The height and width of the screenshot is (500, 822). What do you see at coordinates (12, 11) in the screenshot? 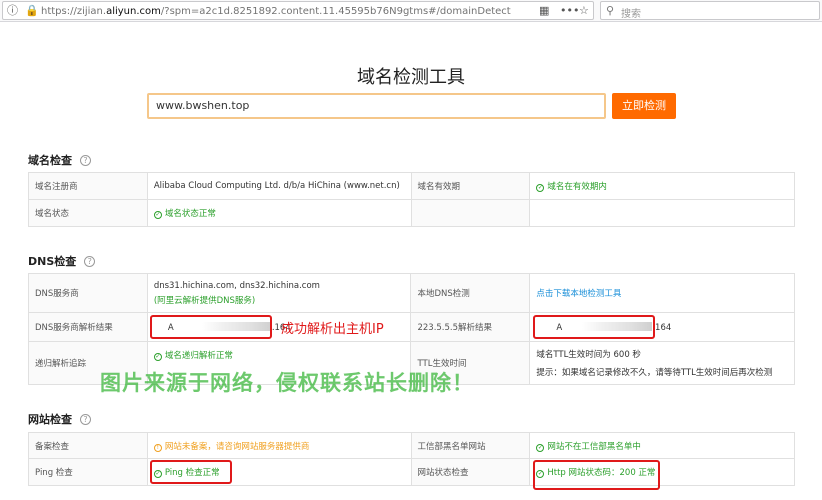
I see `info-icon: ⓘ` at bounding box center [12, 11].